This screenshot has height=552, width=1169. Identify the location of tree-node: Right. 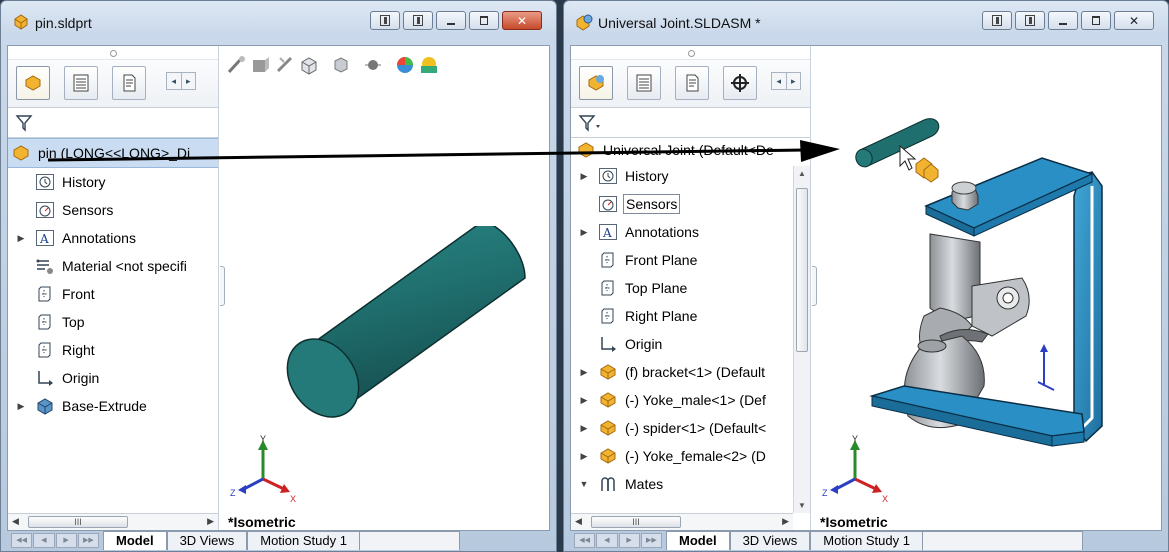
(113, 350).